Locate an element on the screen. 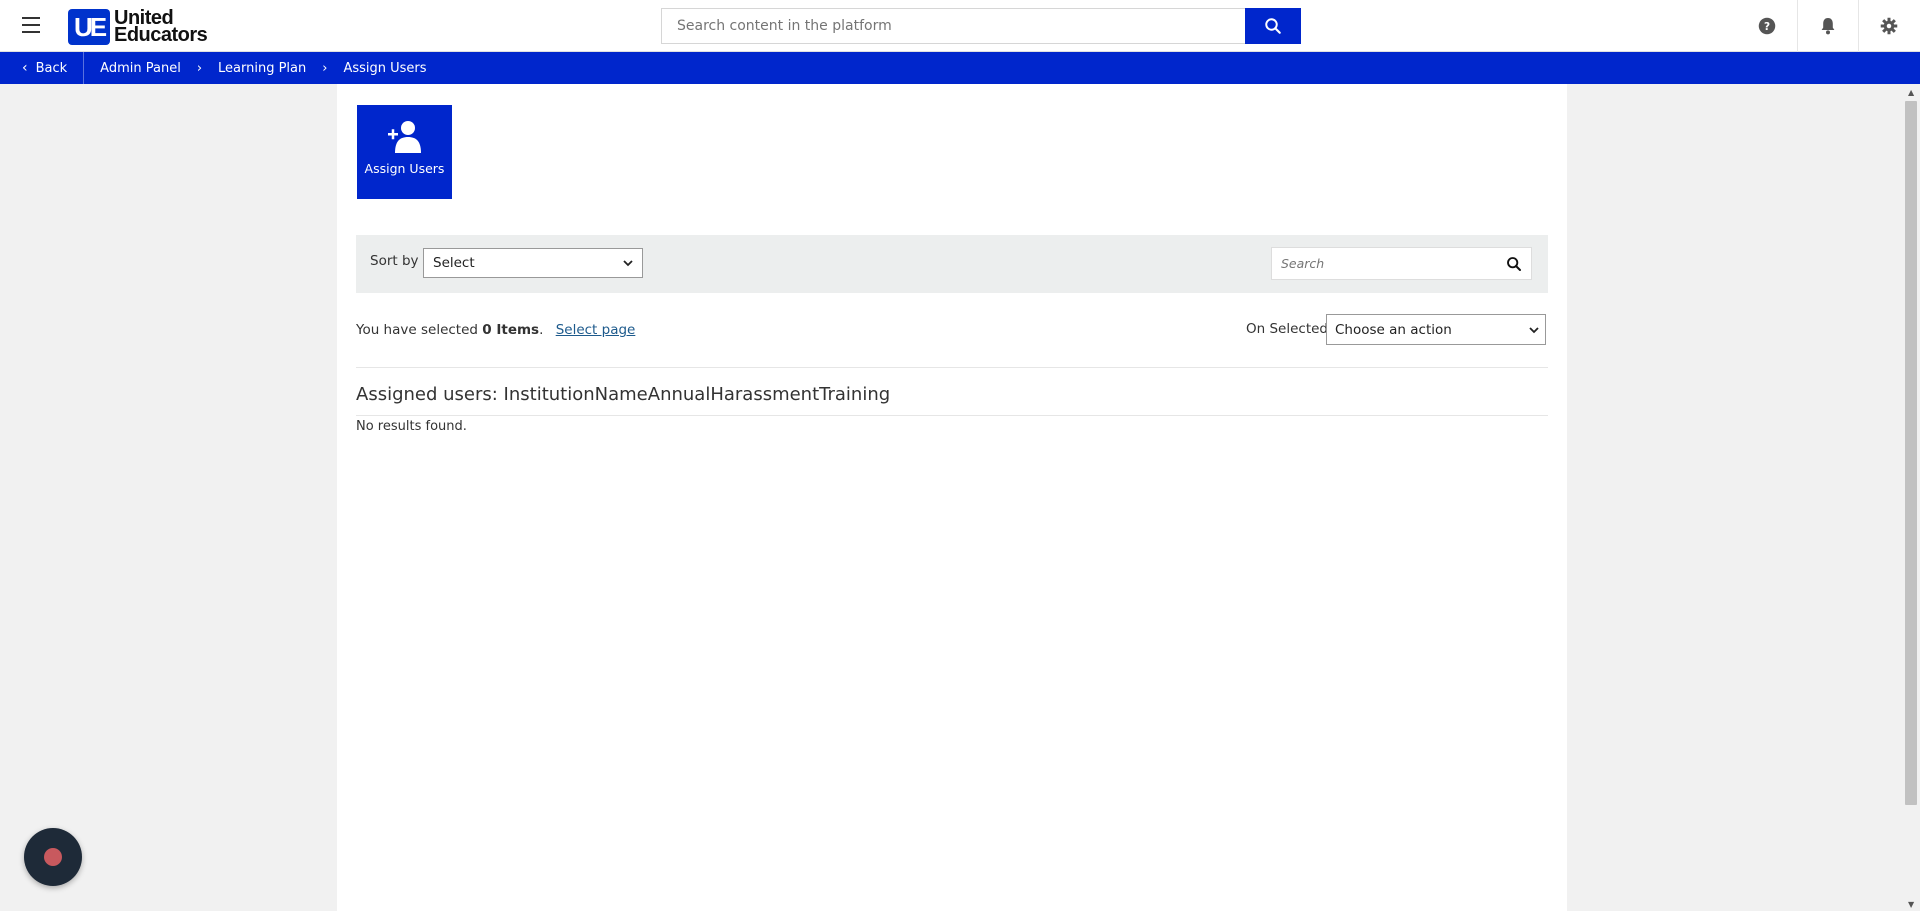  list-search is located at coordinates (1401, 263).